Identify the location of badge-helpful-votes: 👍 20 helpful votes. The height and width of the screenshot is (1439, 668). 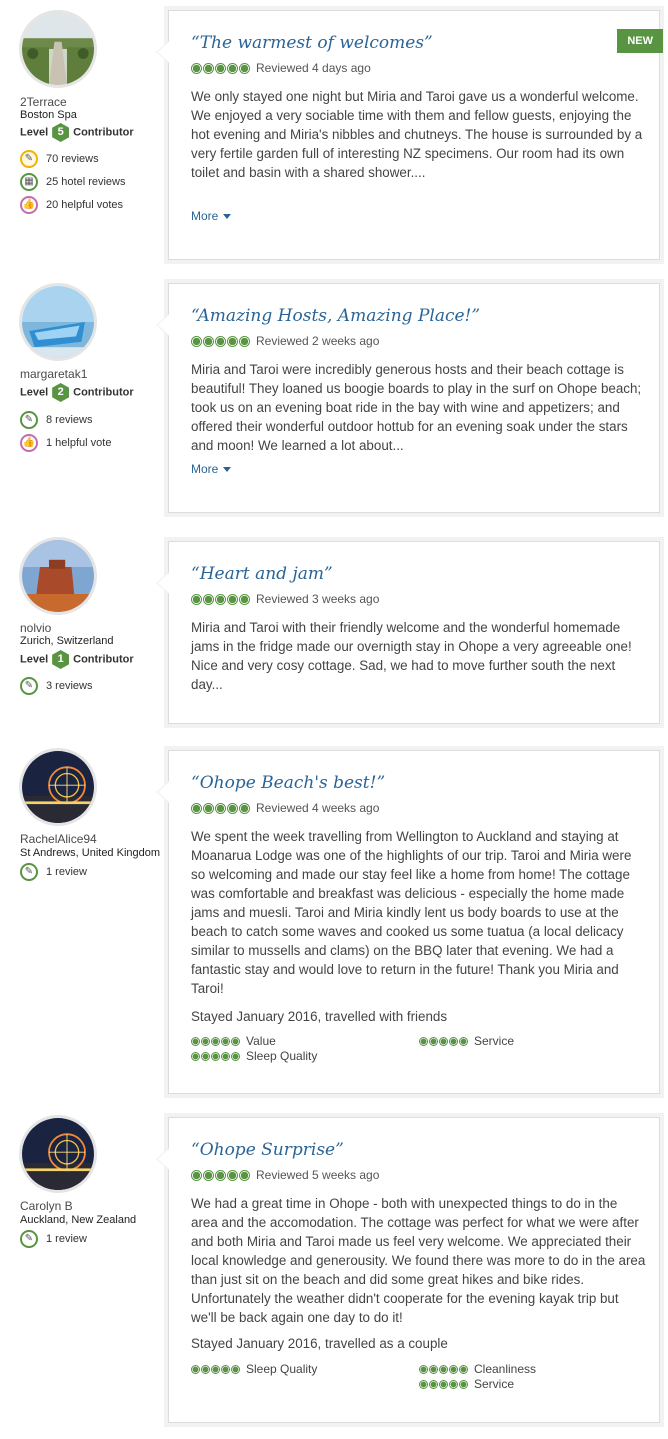
(71, 205).